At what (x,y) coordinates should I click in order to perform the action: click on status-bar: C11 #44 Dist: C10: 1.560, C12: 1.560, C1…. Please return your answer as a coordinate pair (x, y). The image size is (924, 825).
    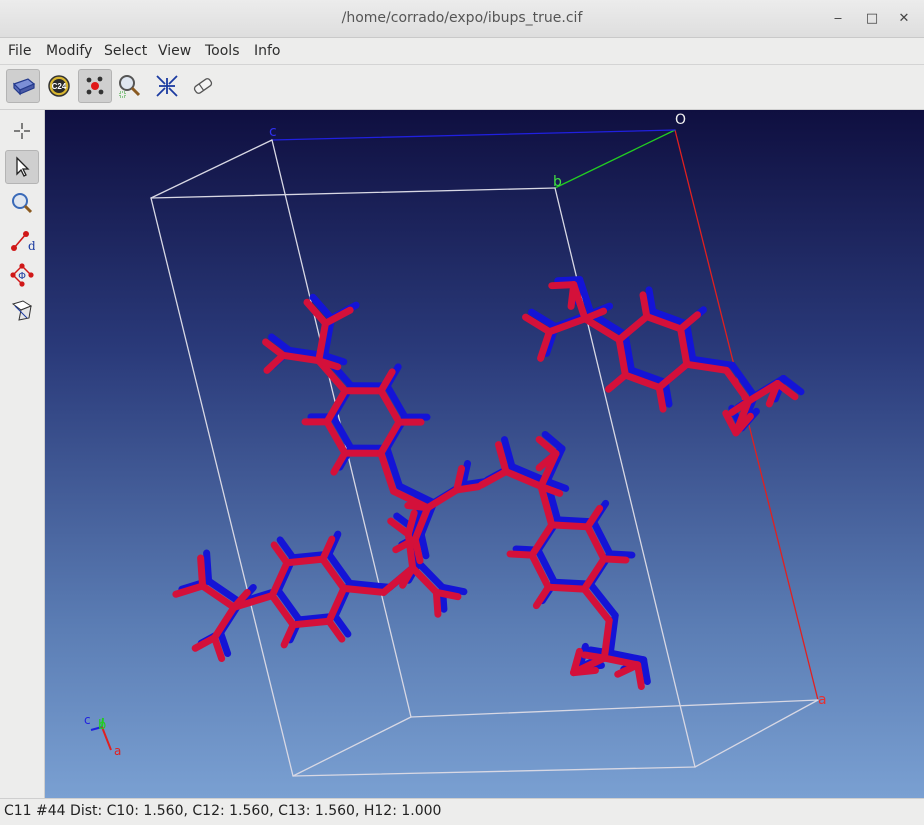
    Looking at the image, I should click on (462, 811).